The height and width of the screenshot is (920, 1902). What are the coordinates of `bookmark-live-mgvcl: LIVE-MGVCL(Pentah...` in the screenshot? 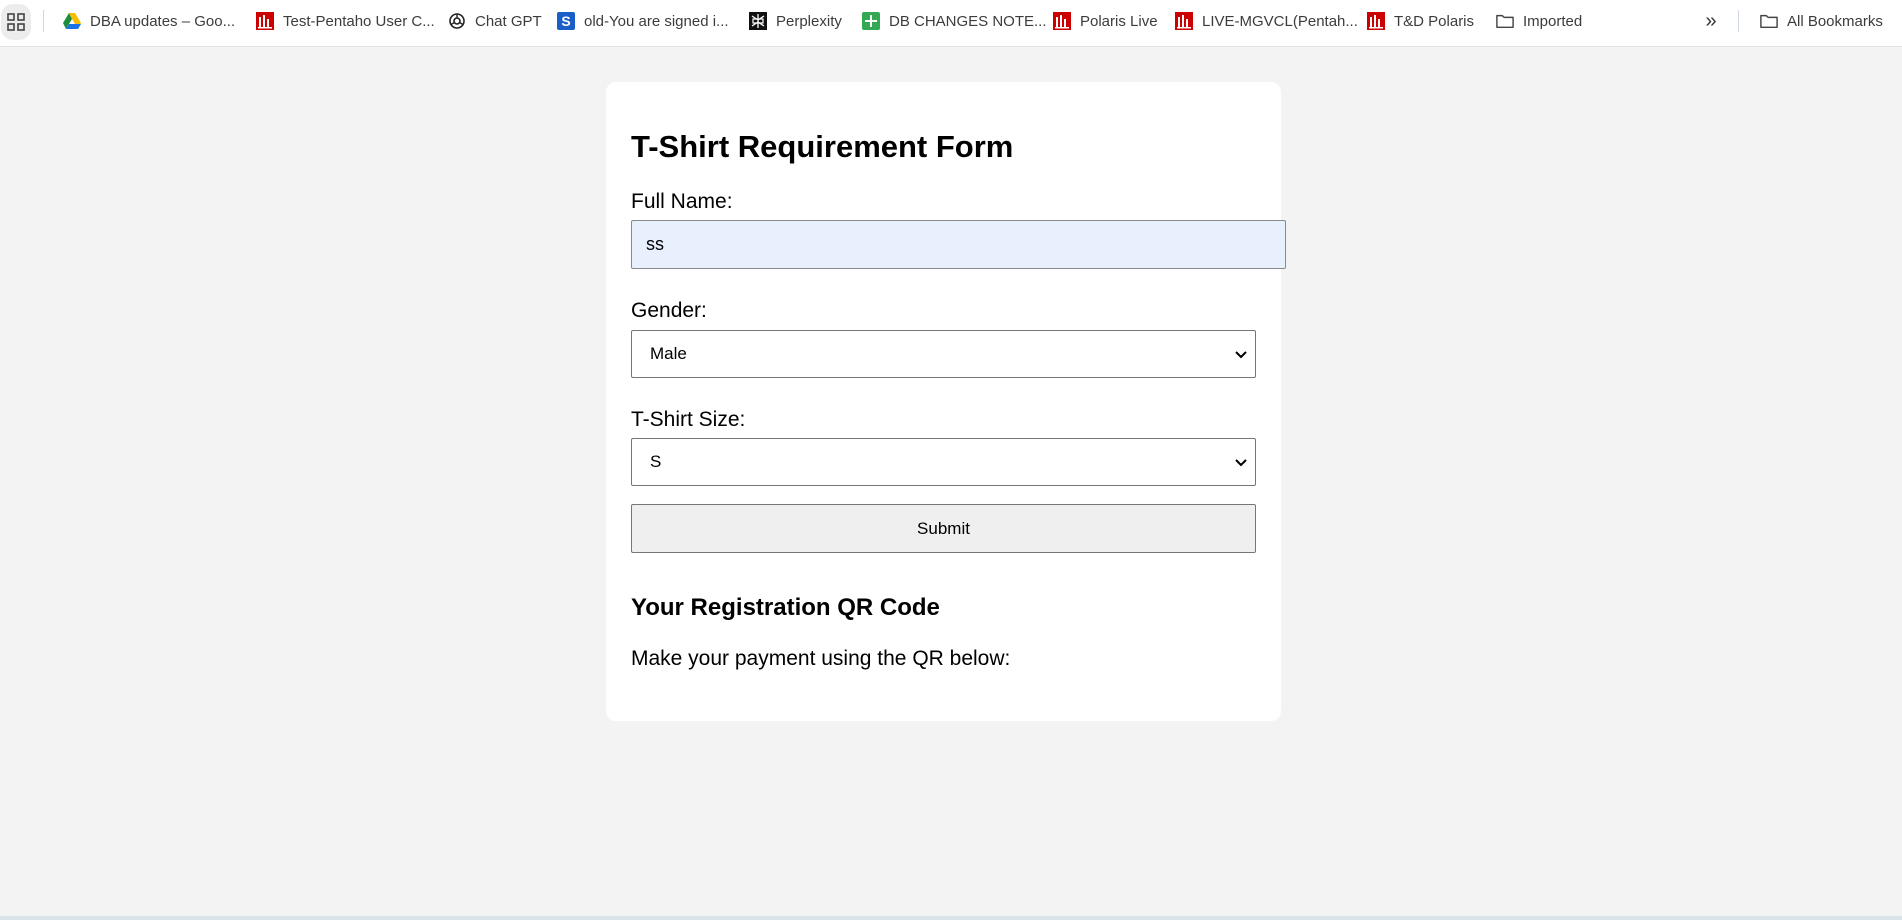 It's located at (1266, 21).